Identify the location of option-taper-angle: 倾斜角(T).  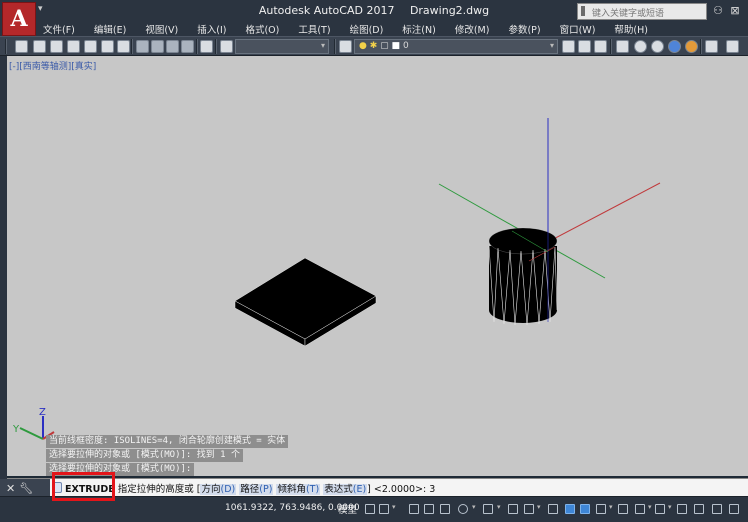
(298, 489).